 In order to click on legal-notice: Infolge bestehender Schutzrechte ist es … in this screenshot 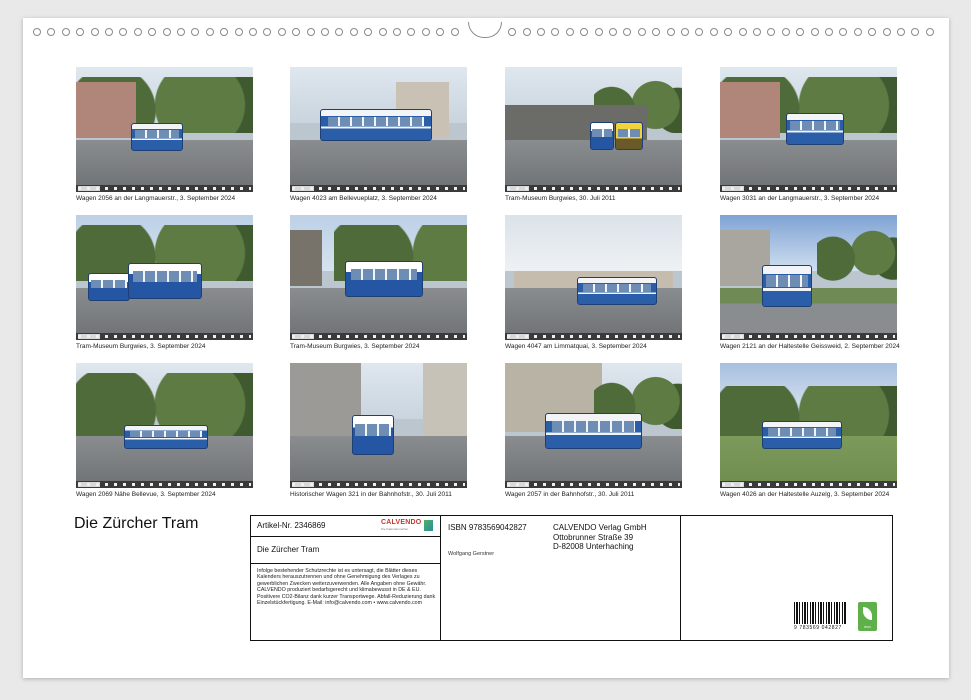, I will do `click(346, 587)`.